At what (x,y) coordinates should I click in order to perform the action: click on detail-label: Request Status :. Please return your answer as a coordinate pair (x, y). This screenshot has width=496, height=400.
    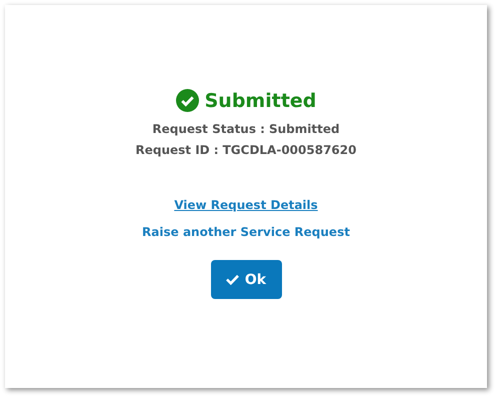
    Looking at the image, I should click on (208, 129).